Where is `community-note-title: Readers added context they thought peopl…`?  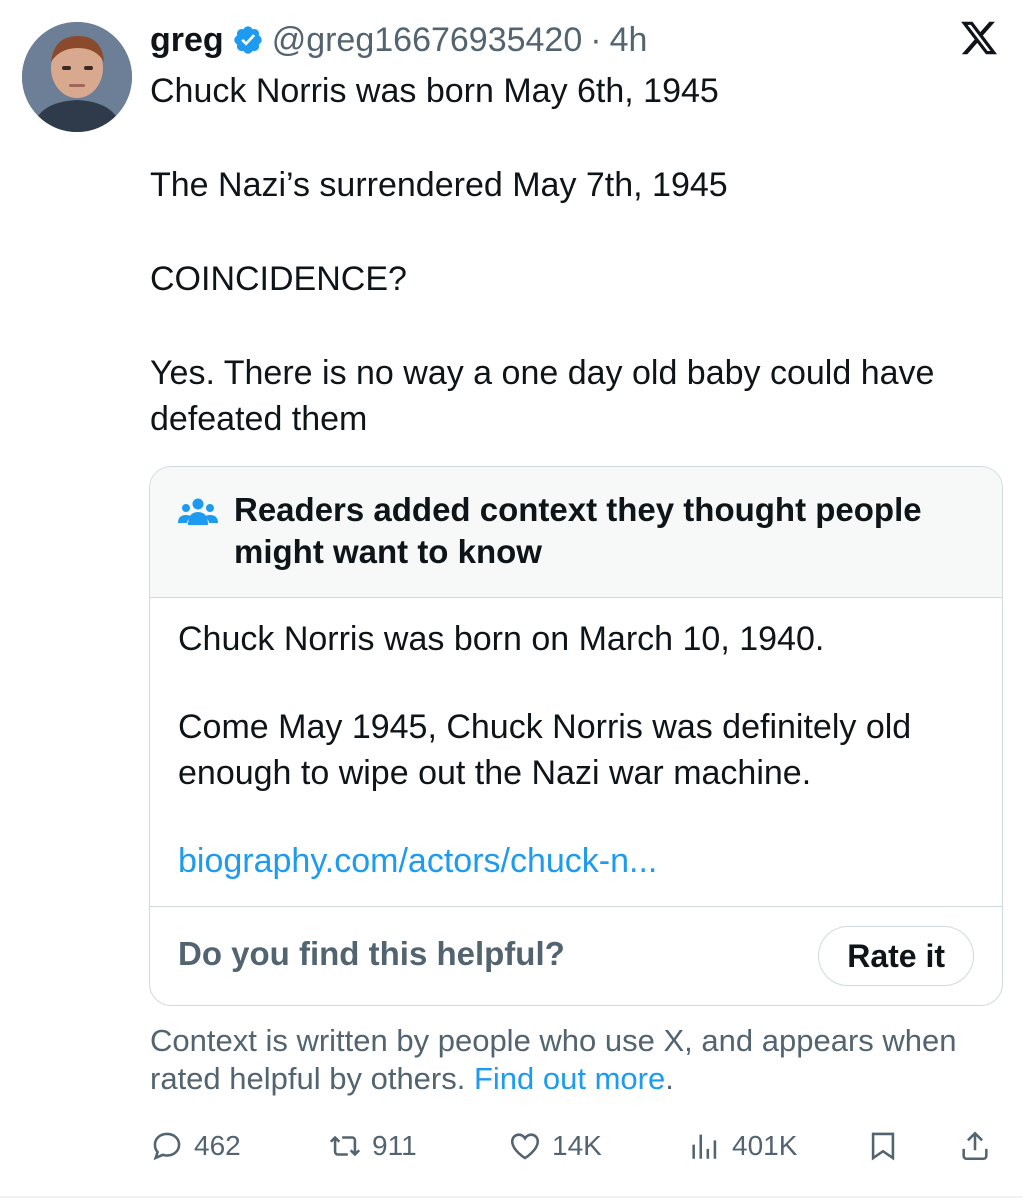 community-note-title: Readers added context they thought peopl… is located at coordinates (578, 530).